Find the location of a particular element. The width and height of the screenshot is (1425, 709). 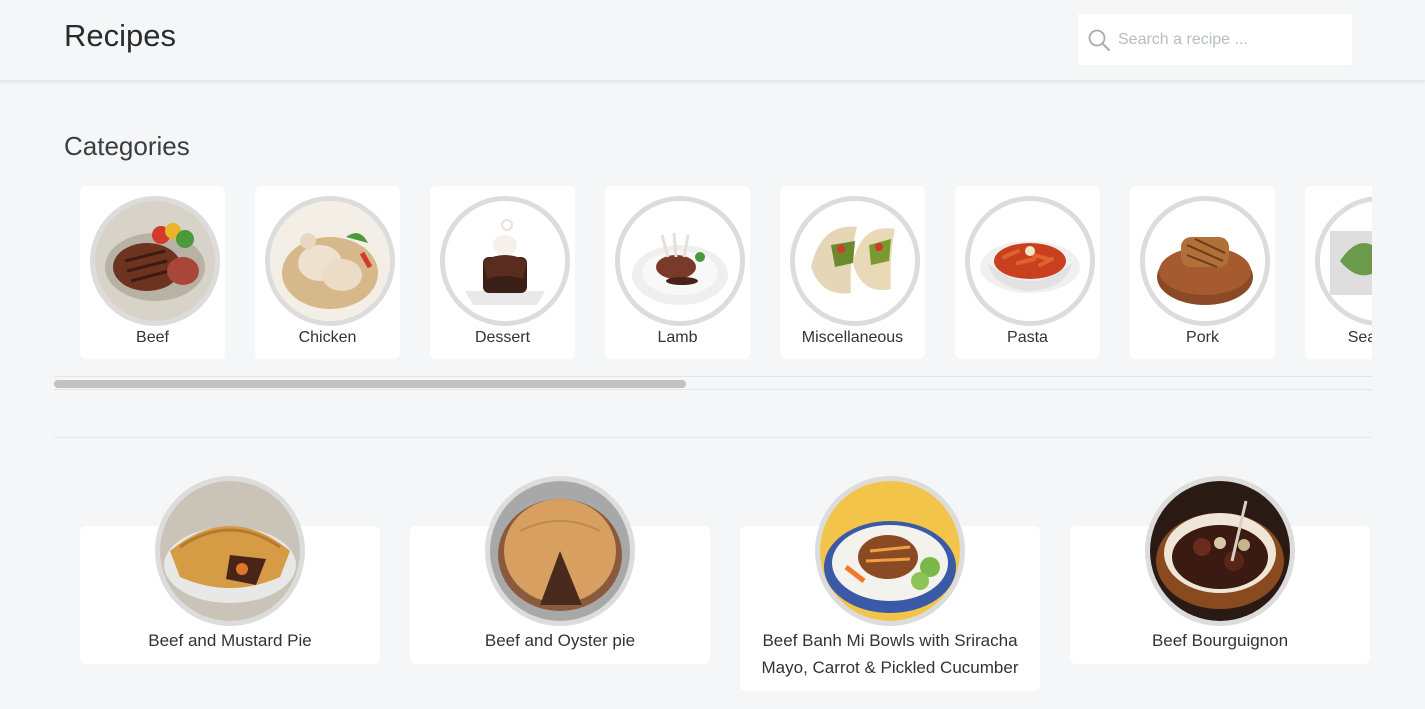

scrollbar-thumb is located at coordinates (370, 384).